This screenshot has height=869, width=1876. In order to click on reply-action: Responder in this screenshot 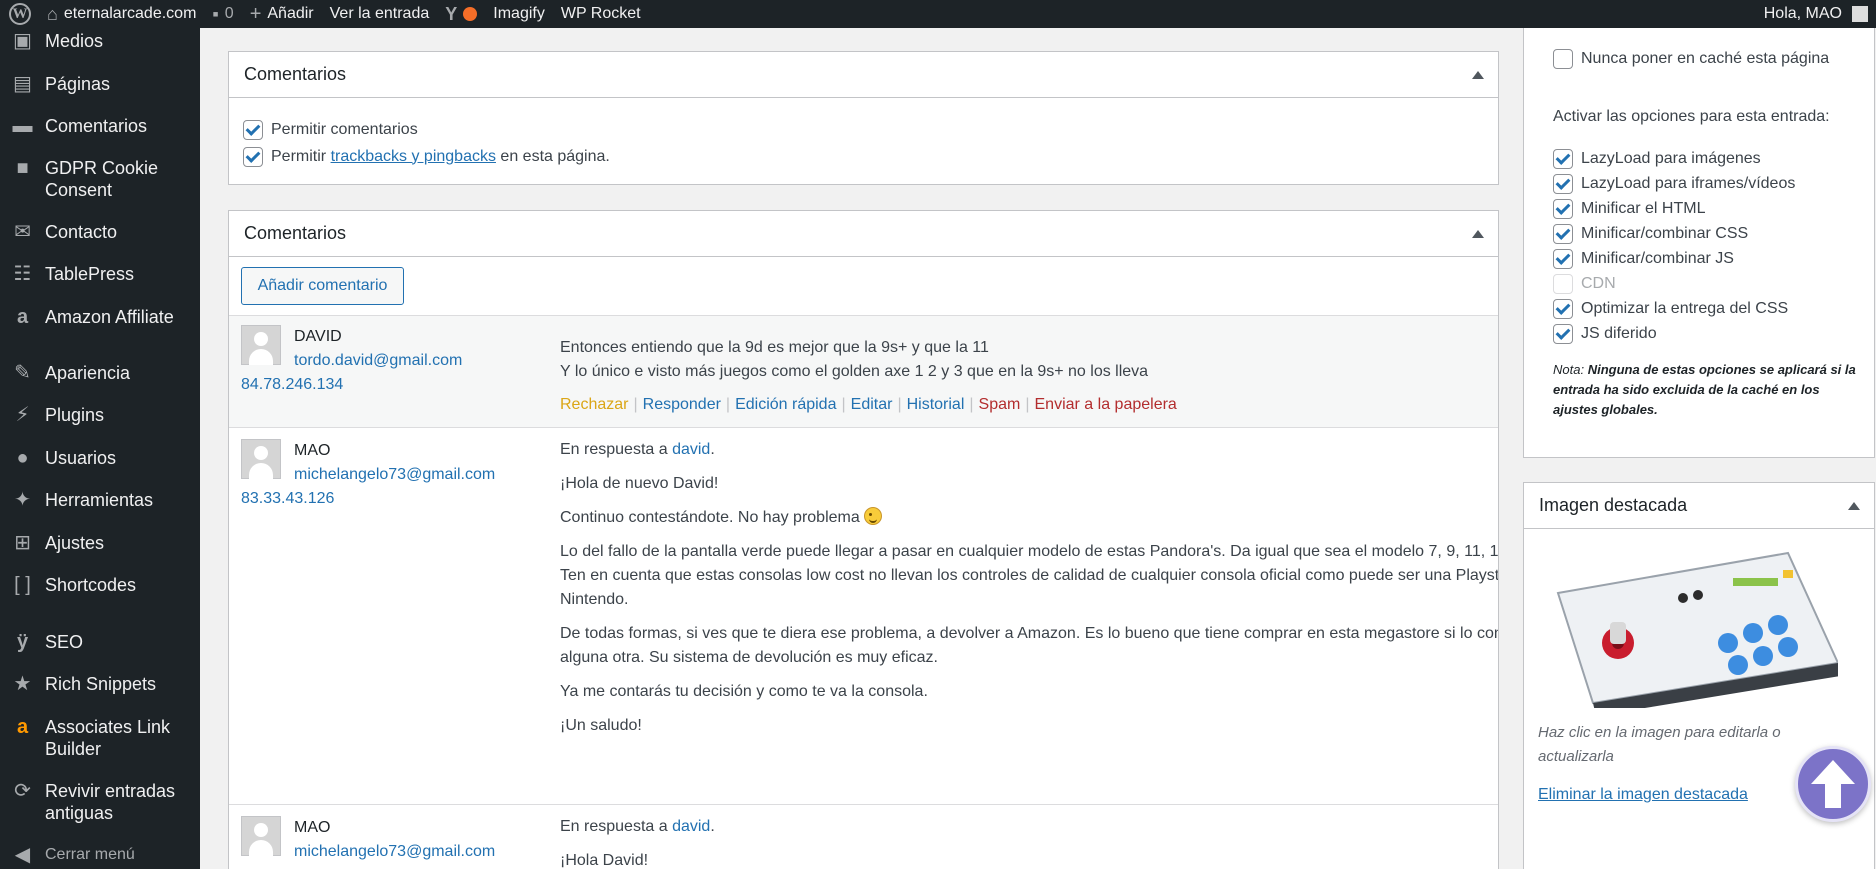, I will do `click(682, 404)`.